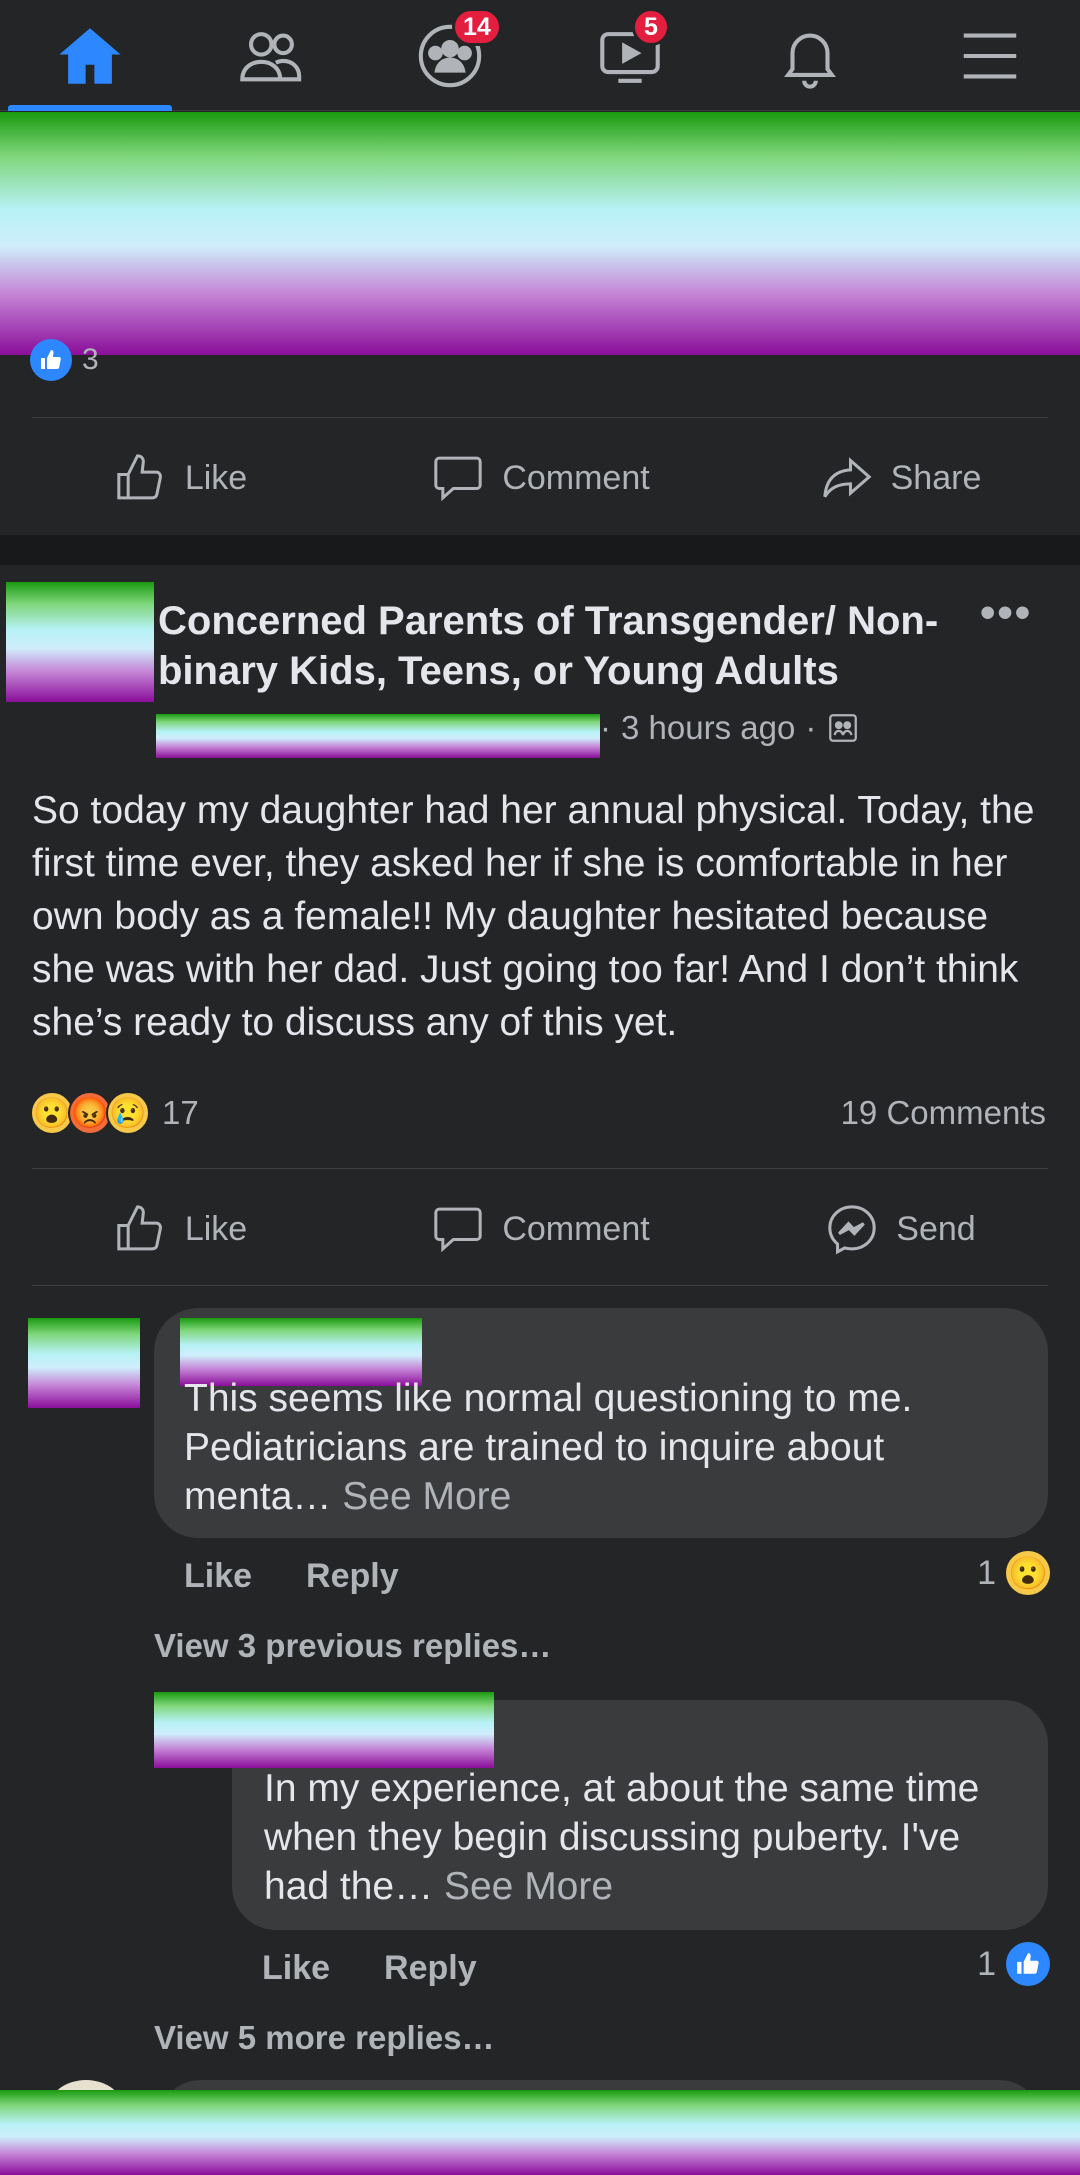 Image resolution: width=1080 pixels, height=2175 pixels. What do you see at coordinates (540, 550) in the screenshot?
I see `feed-separator` at bounding box center [540, 550].